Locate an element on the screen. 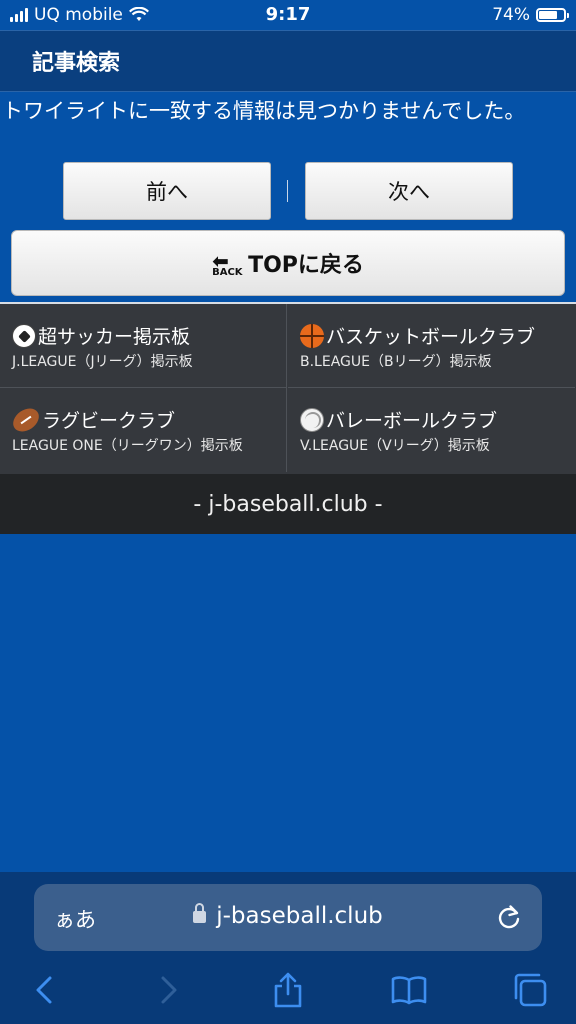  board-title-row: バレーボールクラブ is located at coordinates (398, 419).